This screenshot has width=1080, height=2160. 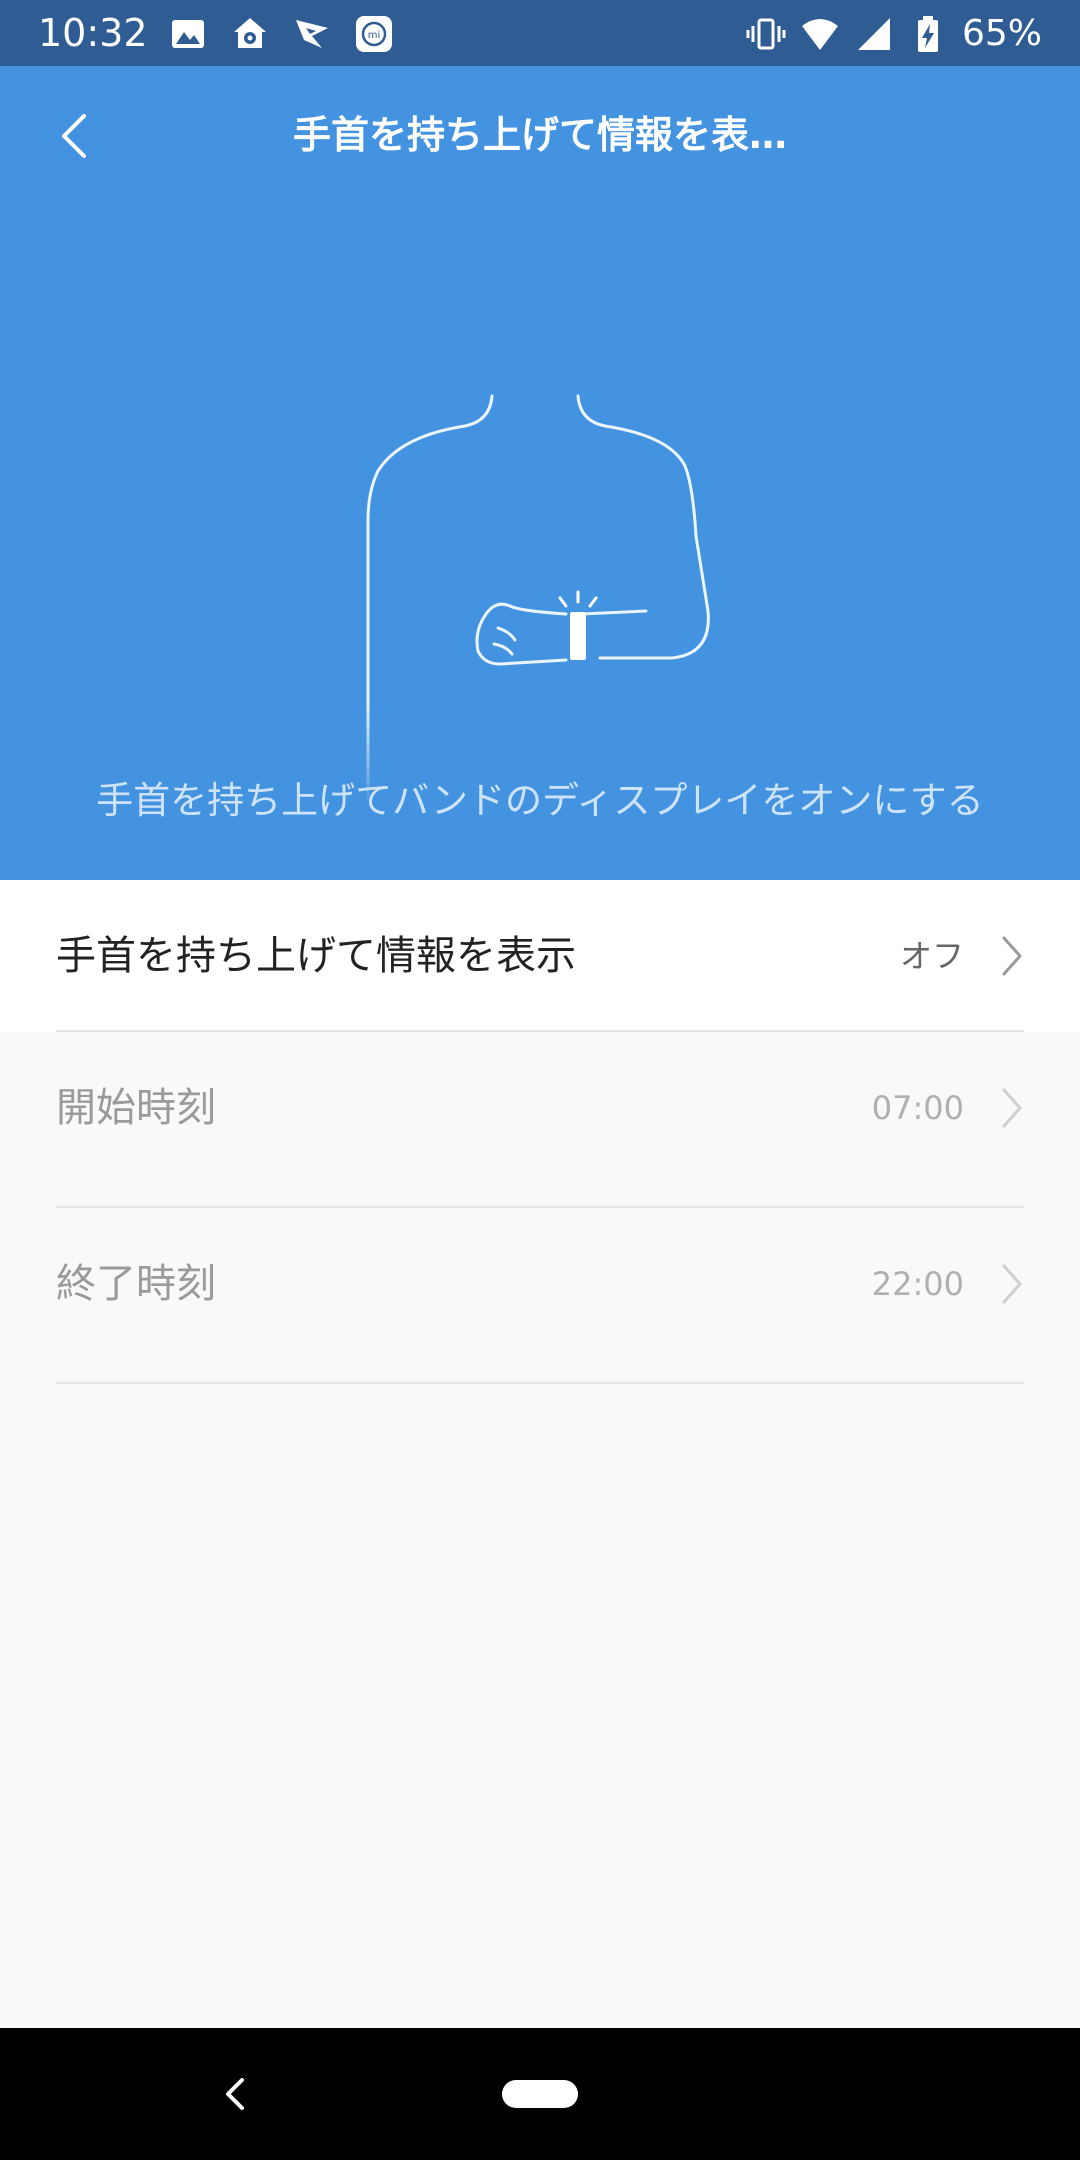 What do you see at coordinates (766, 34) in the screenshot?
I see `vibrate-icon` at bounding box center [766, 34].